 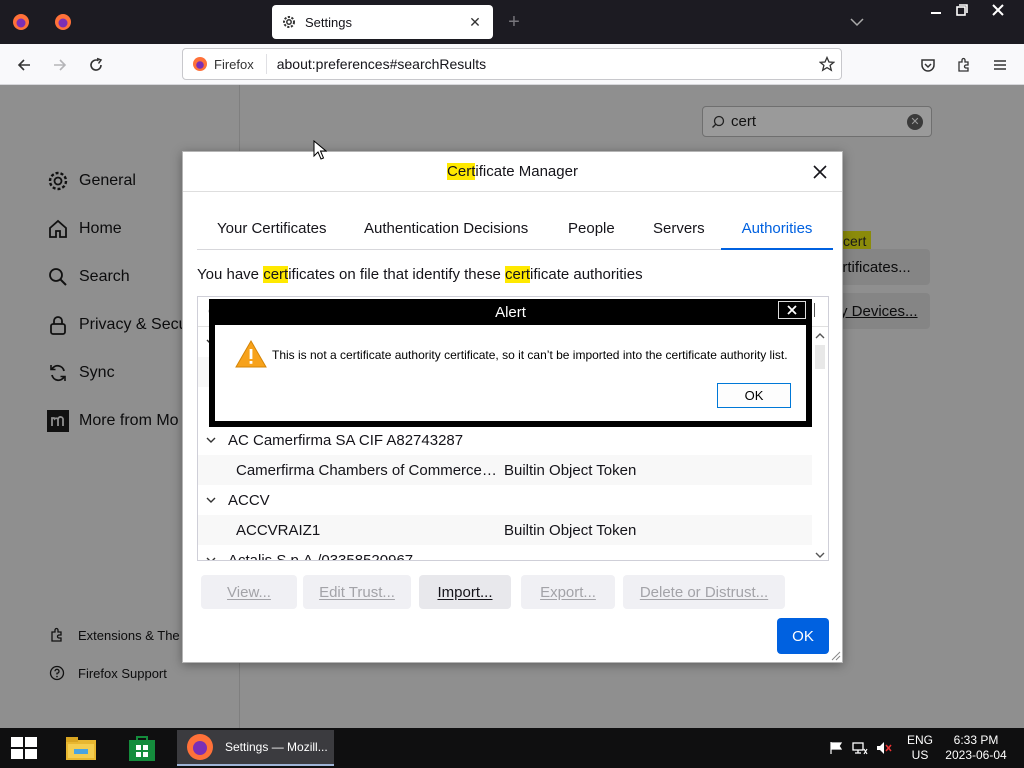 What do you see at coordinates (505, 440) in the screenshot?
I see `table-row-group: AC Camerfirma SA CIF A82743287` at bounding box center [505, 440].